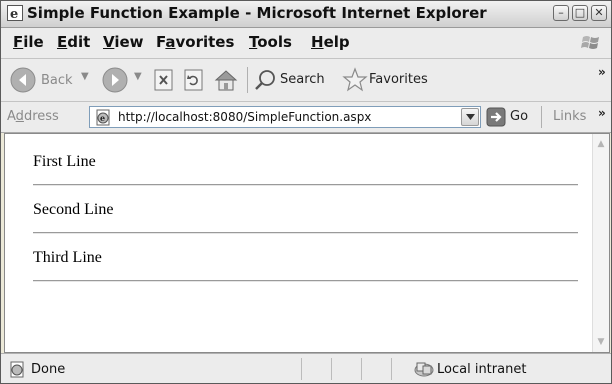 This screenshot has width=612, height=384. Describe the element at coordinates (482, 369) in the screenshot. I see `zone-text: Local intranet` at that location.